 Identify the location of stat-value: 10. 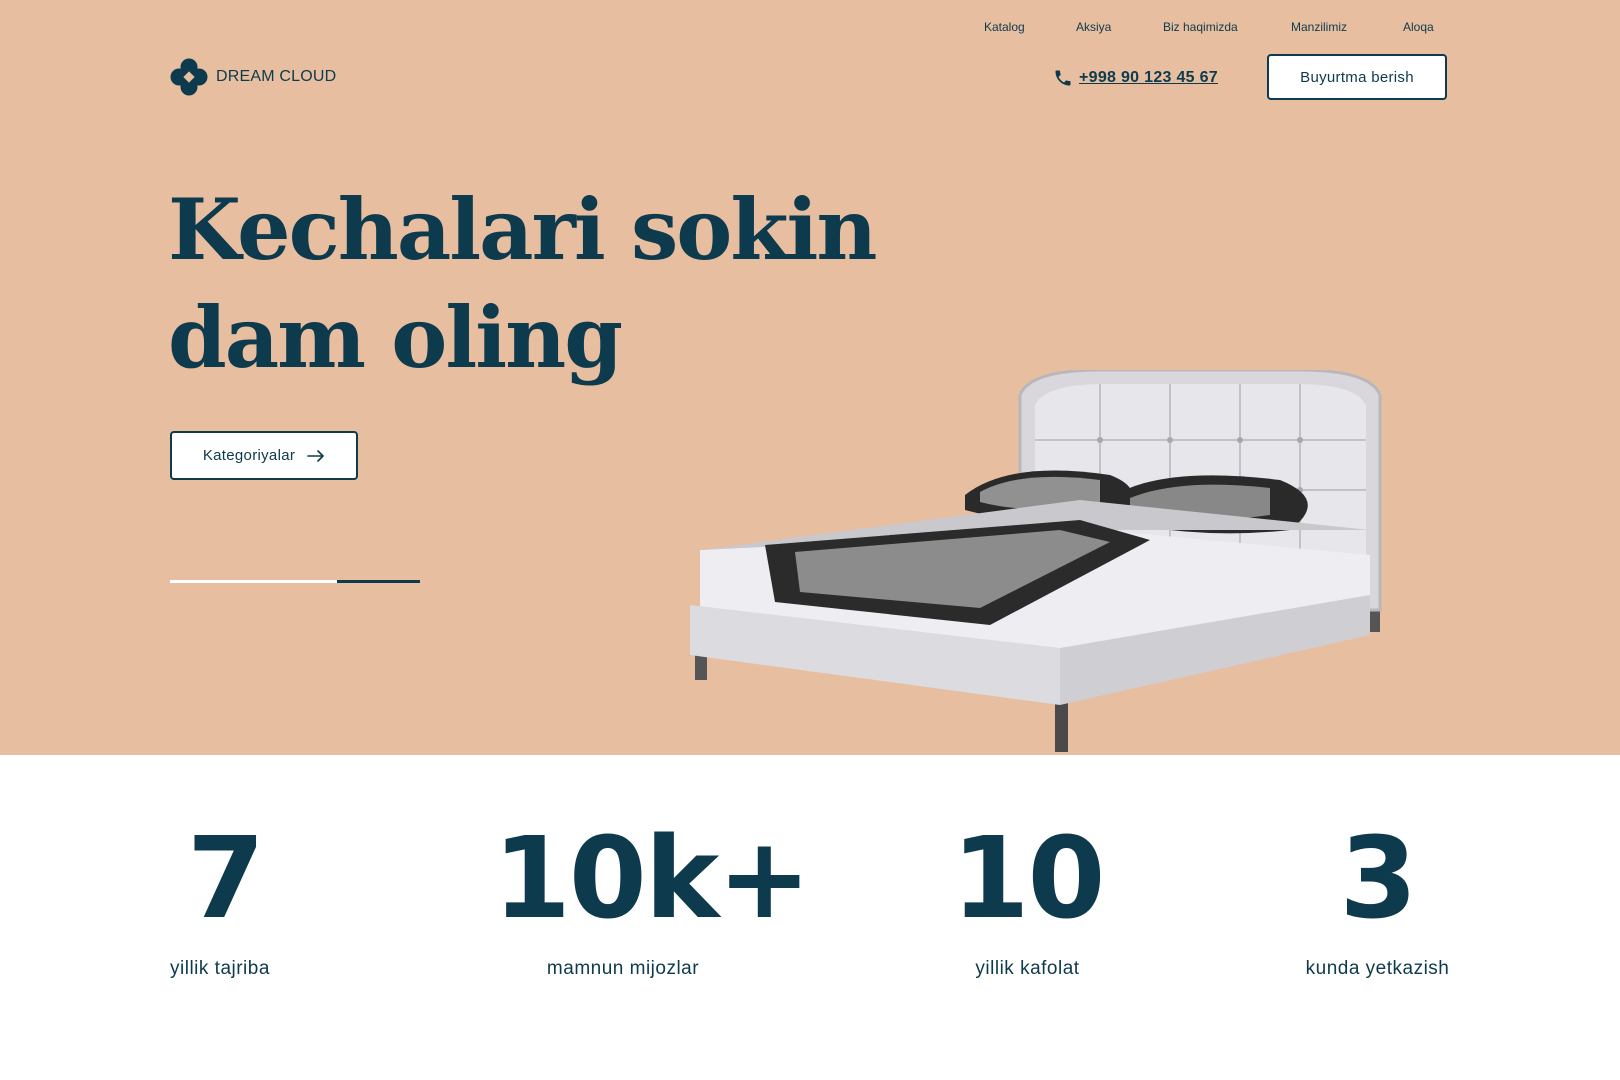
(1028, 879).